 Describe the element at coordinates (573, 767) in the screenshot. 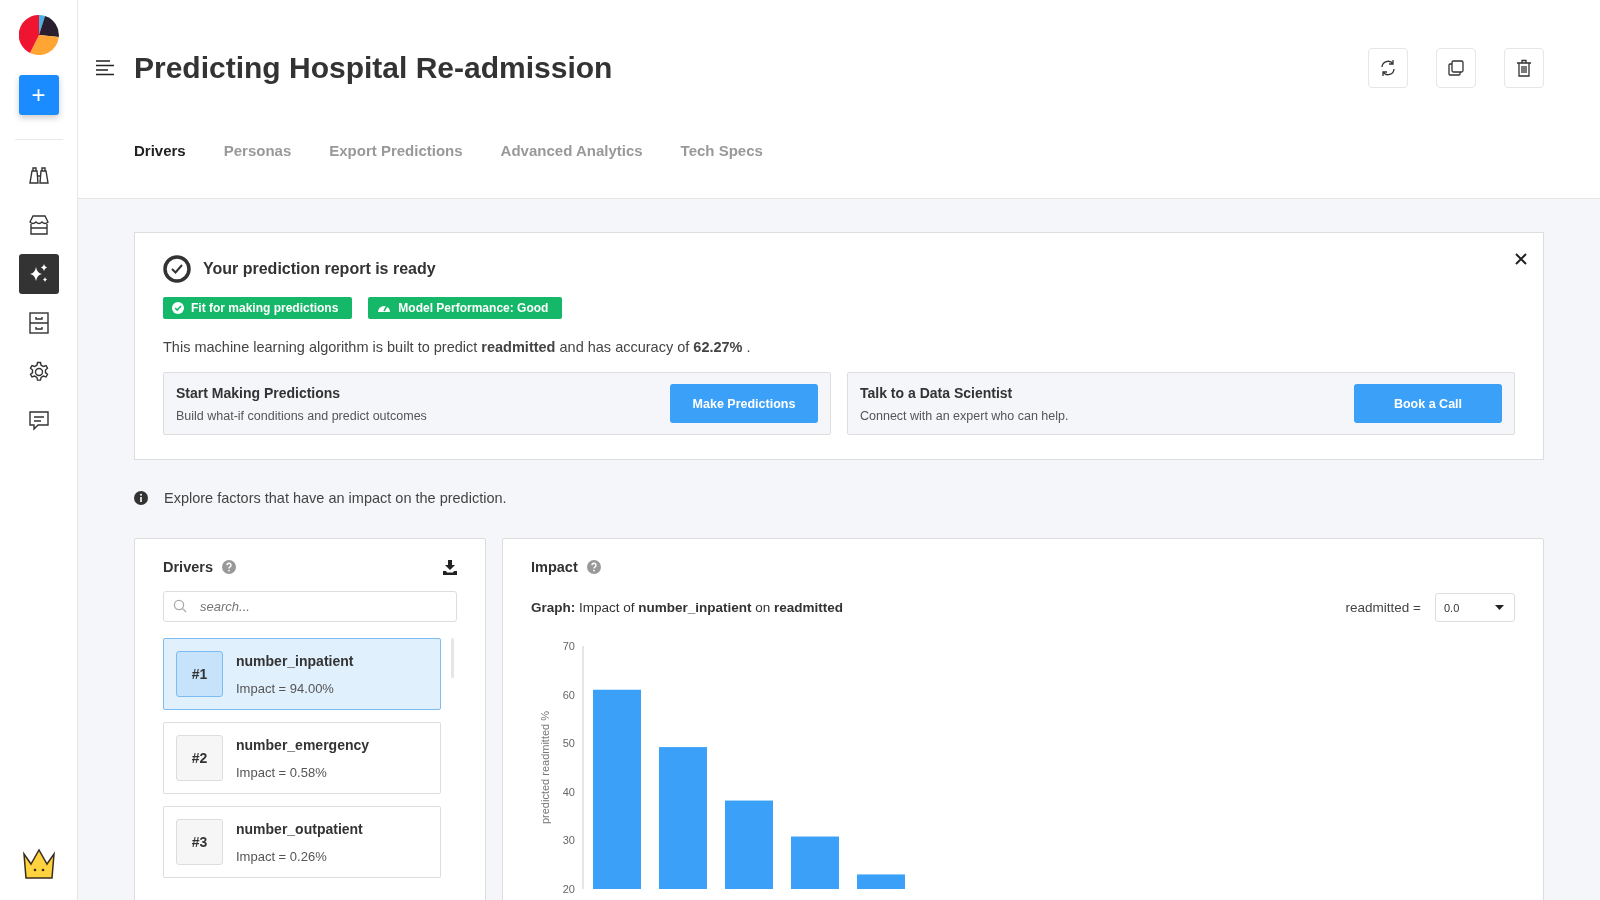

I see `y-axis: 20 30 40 50 60 70` at that location.